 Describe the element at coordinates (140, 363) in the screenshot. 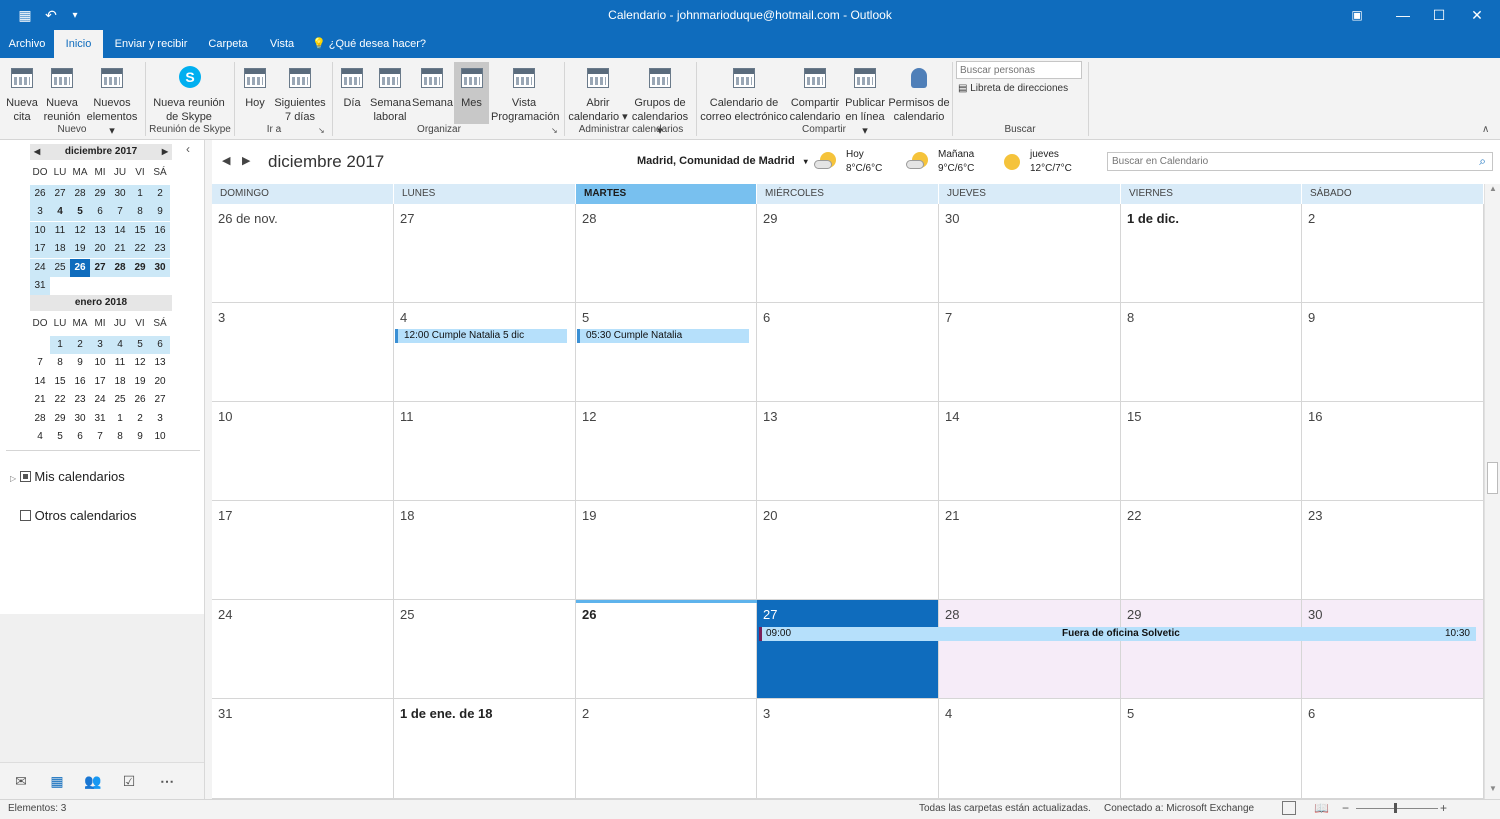

I see `mini-calendar-day: 12` at that location.